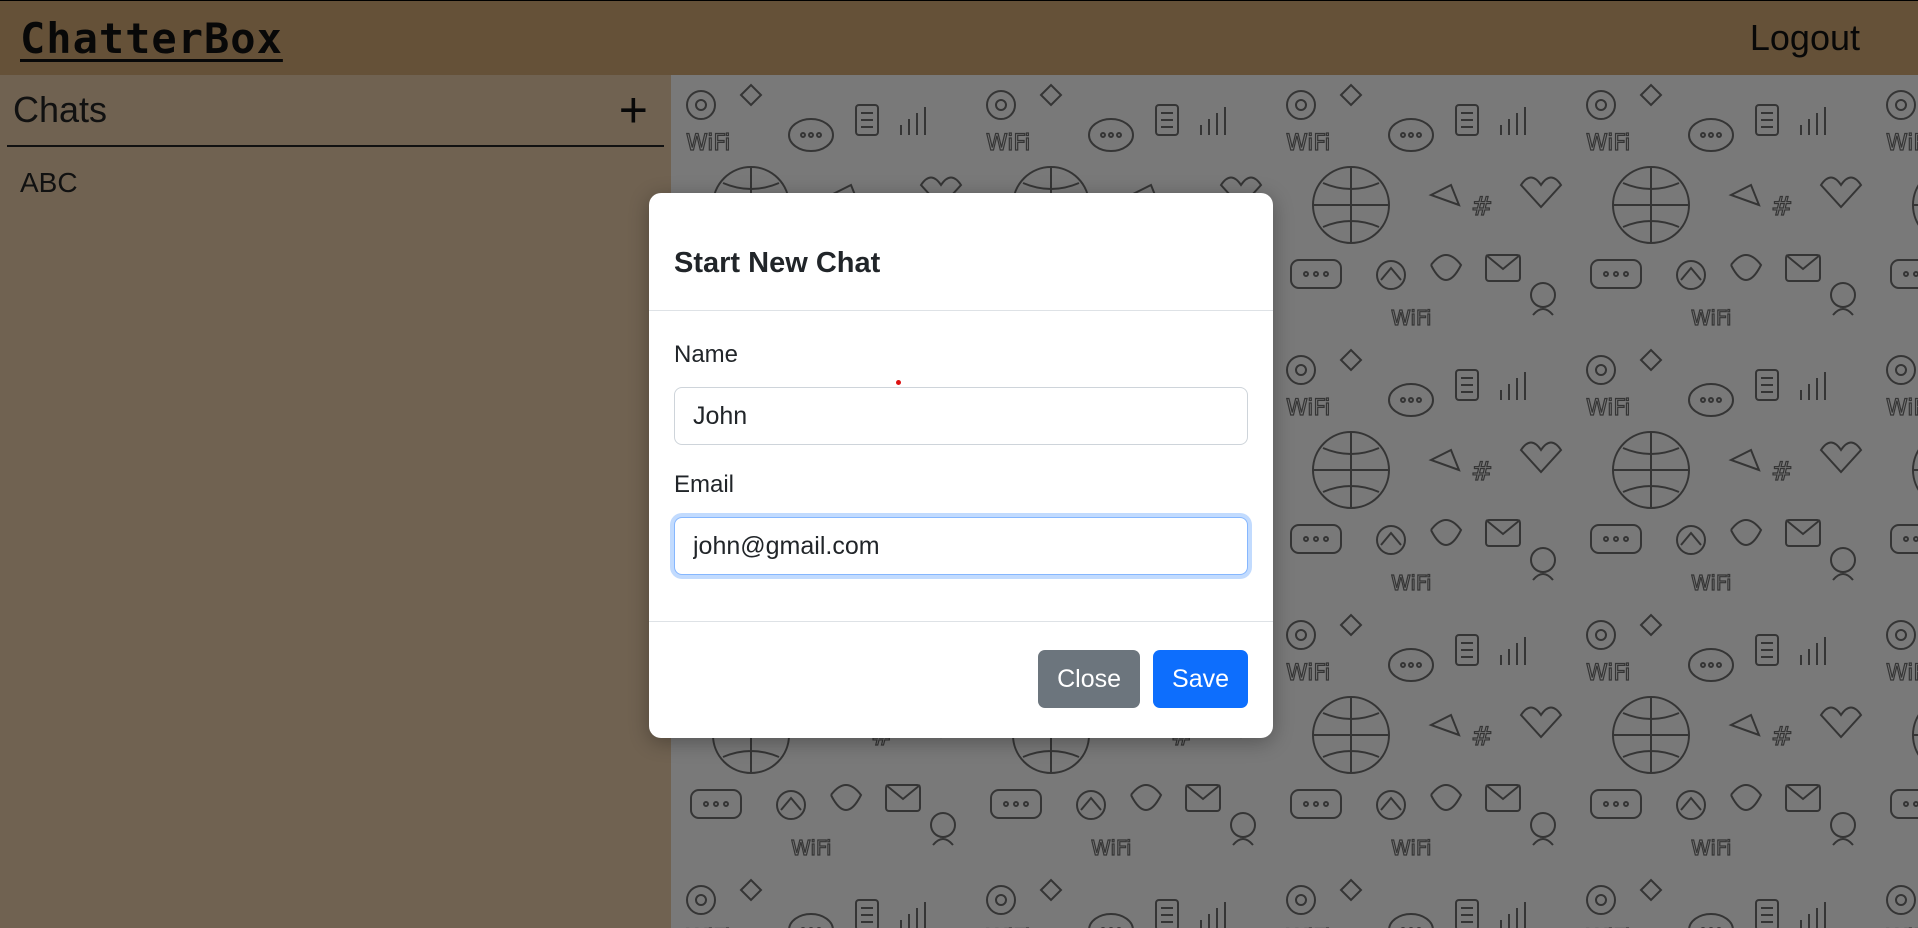 The height and width of the screenshot is (928, 1918). Describe the element at coordinates (777, 263) in the screenshot. I see `modal-title: Start New Chat` at that location.